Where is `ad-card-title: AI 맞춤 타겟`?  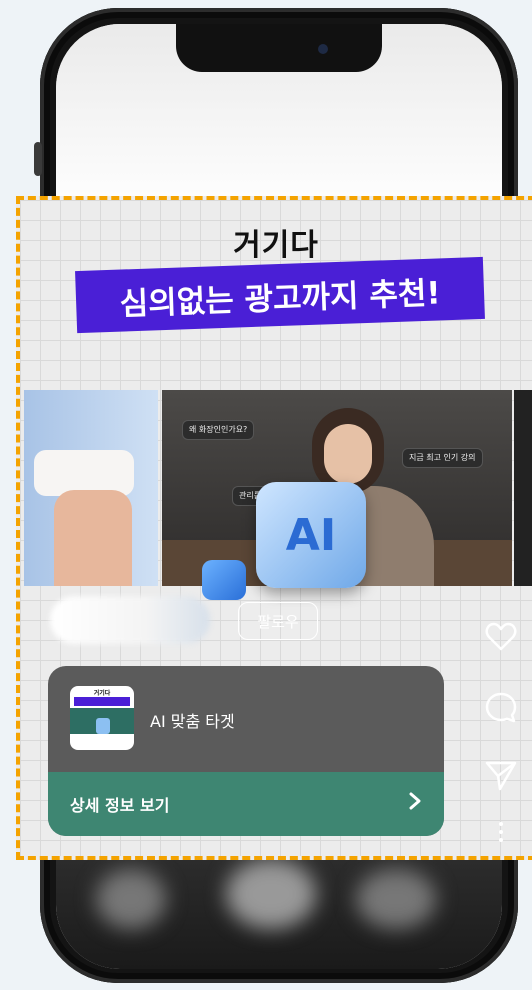 ad-card-title: AI 맞춤 타겟 is located at coordinates (192, 721).